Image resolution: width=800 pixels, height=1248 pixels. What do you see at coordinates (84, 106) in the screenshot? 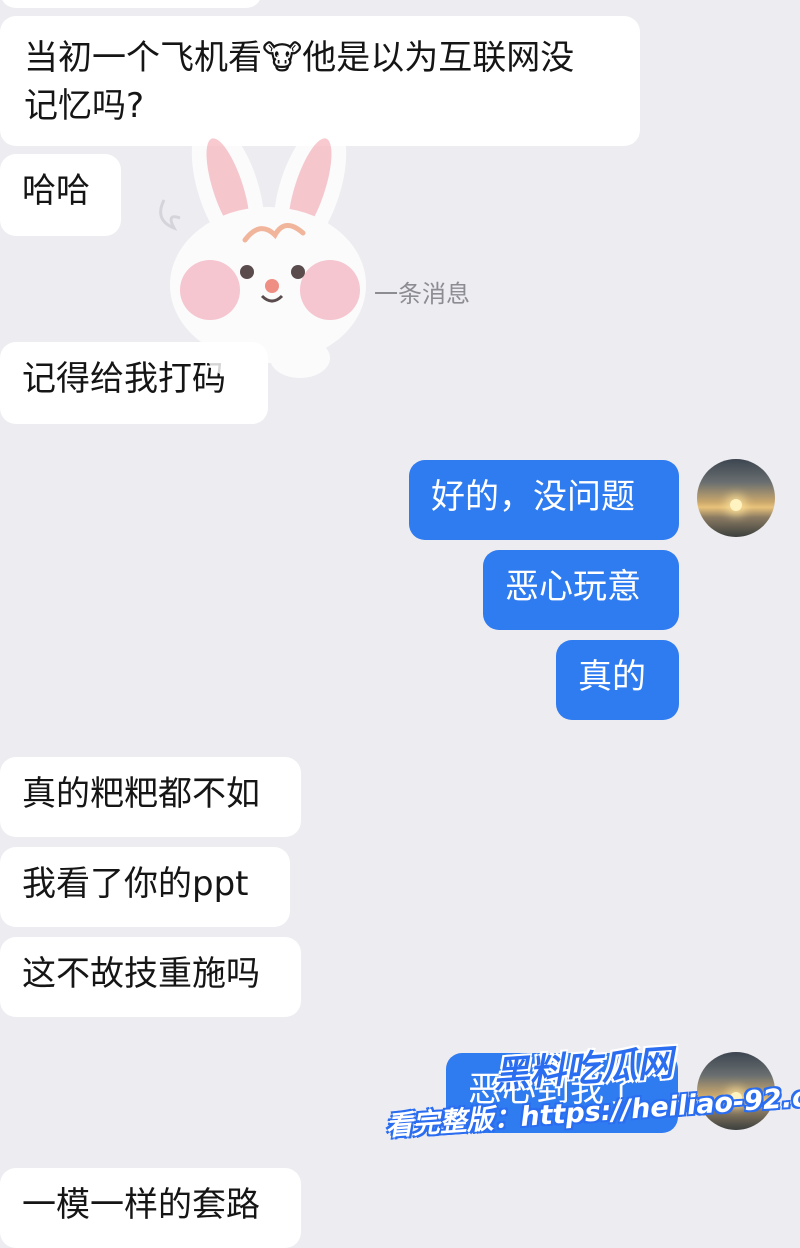
I see `message-text: 记忆吗?` at bounding box center [84, 106].